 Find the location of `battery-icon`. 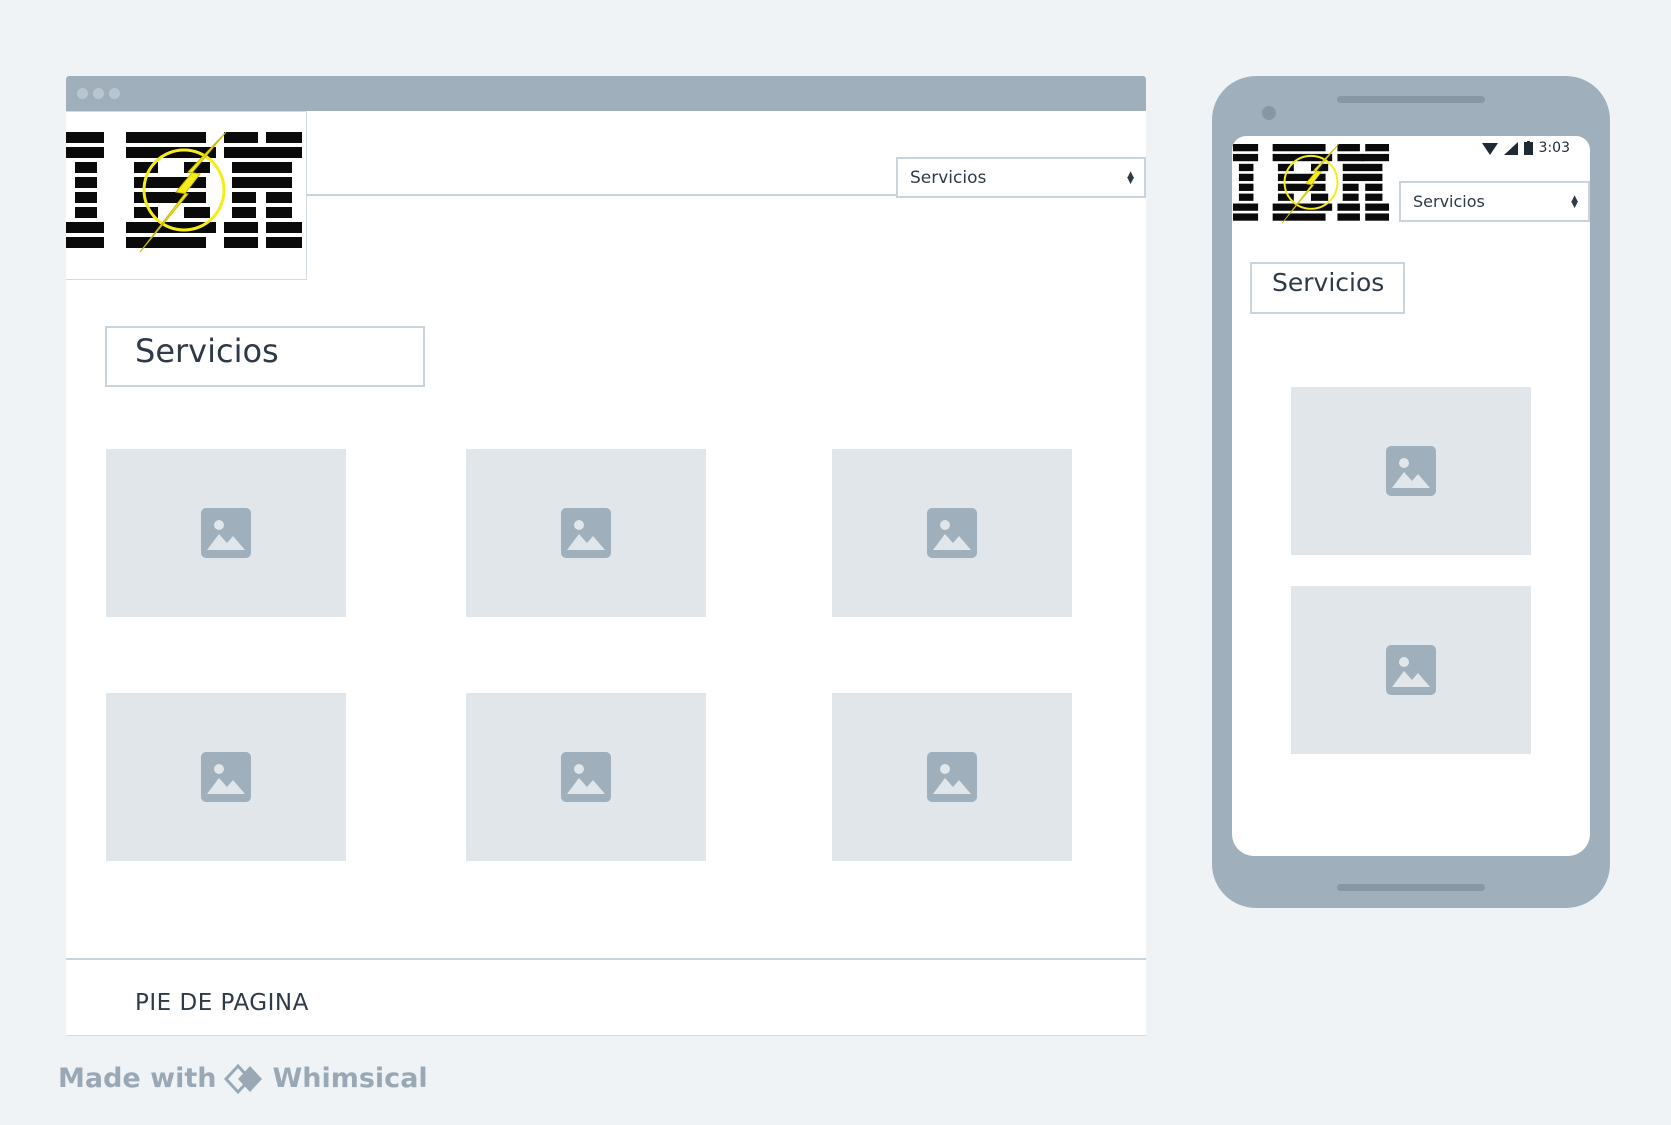

battery-icon is located at coordinates (1528, 148).